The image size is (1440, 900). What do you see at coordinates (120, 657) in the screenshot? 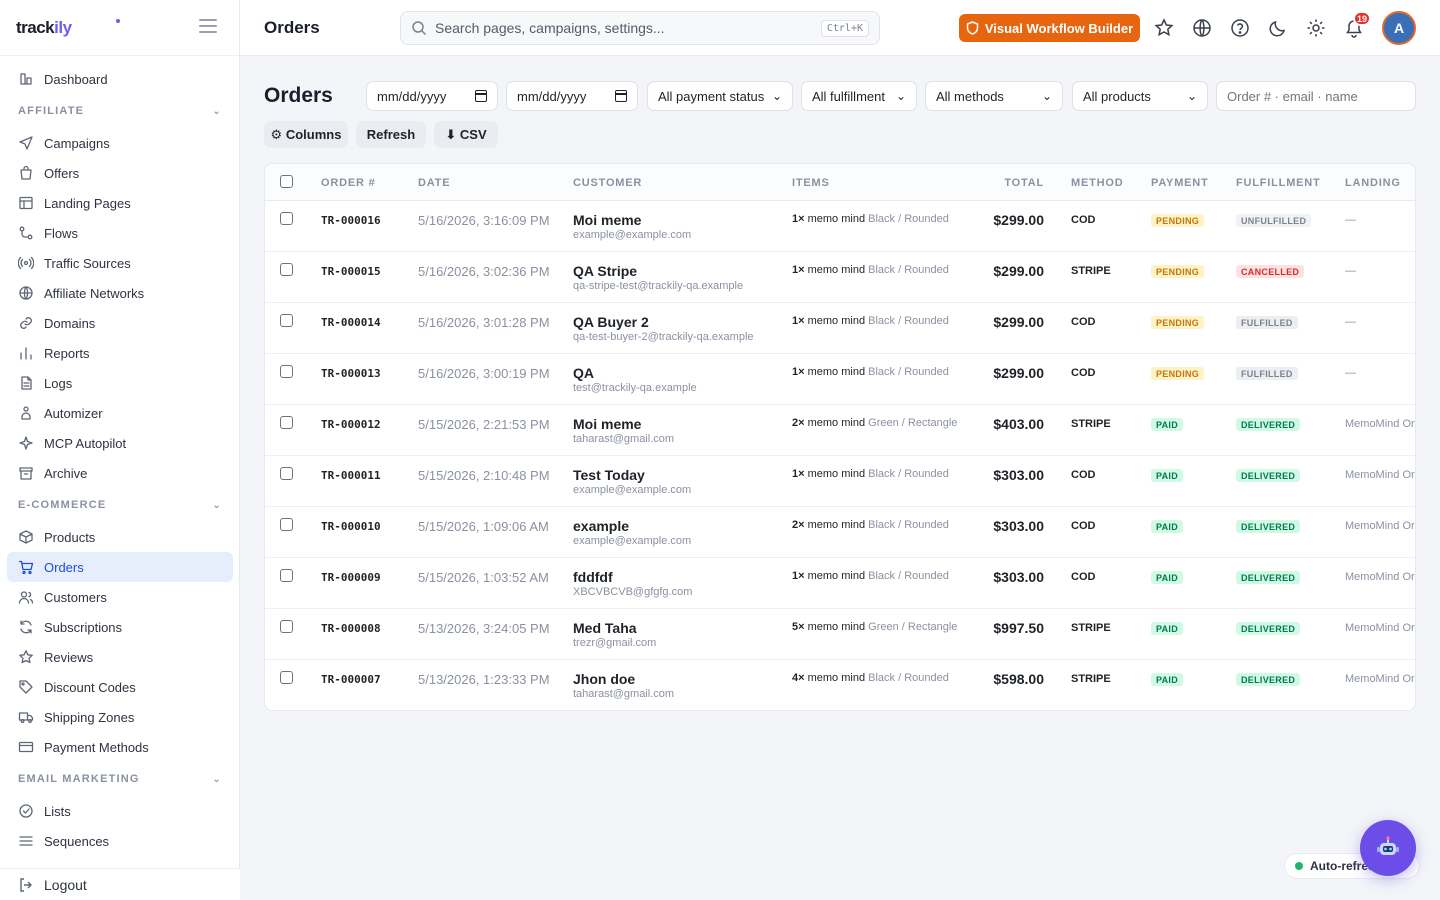
I see `sidebar-item-reviews: Reviews` at bounding box center [120, 657].